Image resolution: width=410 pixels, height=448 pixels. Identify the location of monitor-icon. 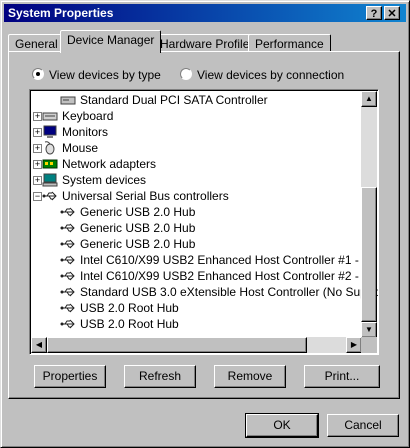
(50, 132).